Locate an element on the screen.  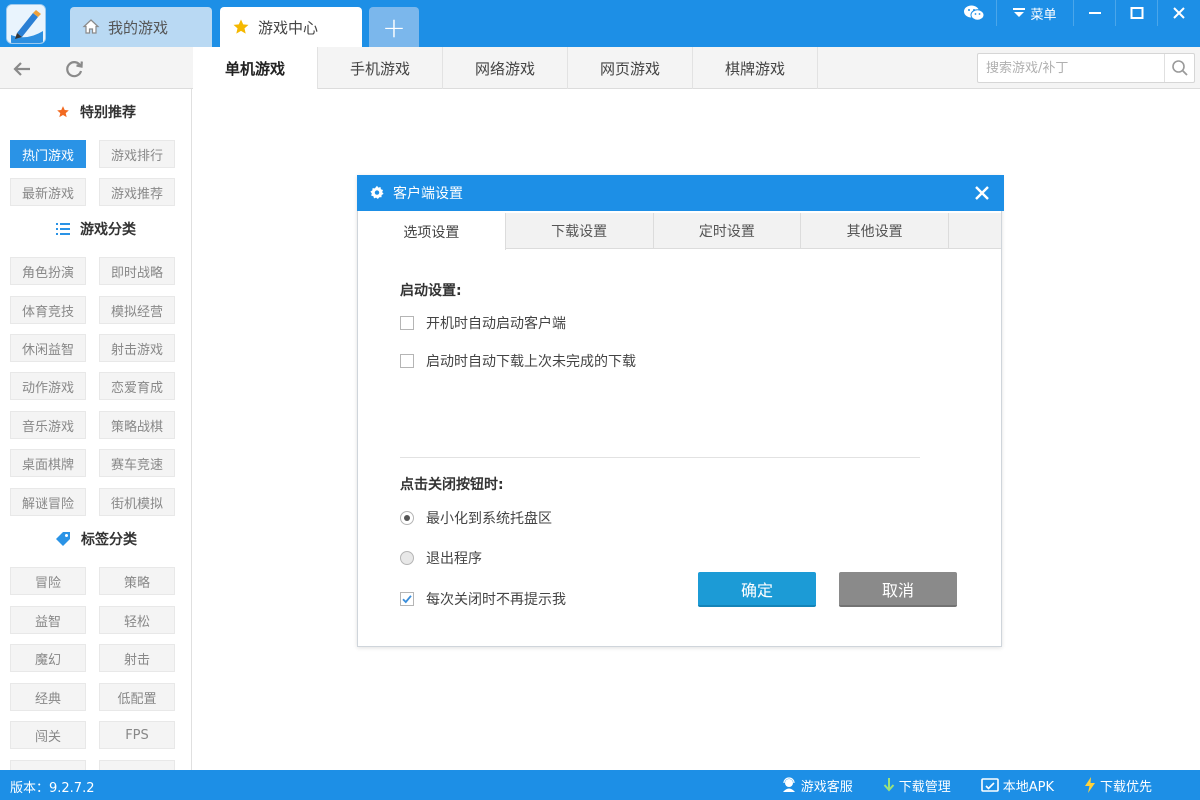
tab-option-settings: 选项设置 is located at coordinates (432, 231).